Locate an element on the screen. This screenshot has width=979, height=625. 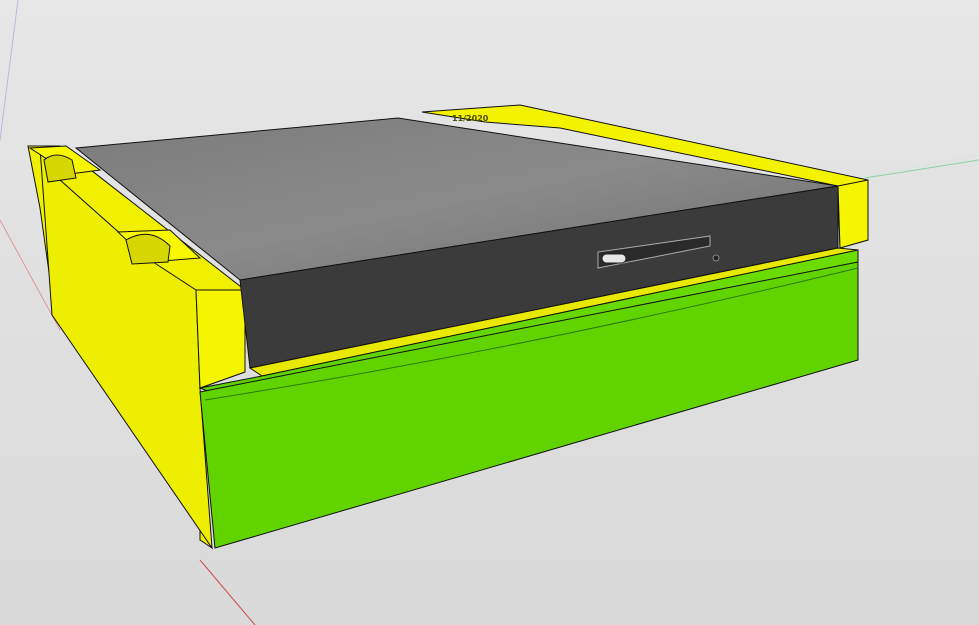
frame-right-post is located at coordinates (853, 214).